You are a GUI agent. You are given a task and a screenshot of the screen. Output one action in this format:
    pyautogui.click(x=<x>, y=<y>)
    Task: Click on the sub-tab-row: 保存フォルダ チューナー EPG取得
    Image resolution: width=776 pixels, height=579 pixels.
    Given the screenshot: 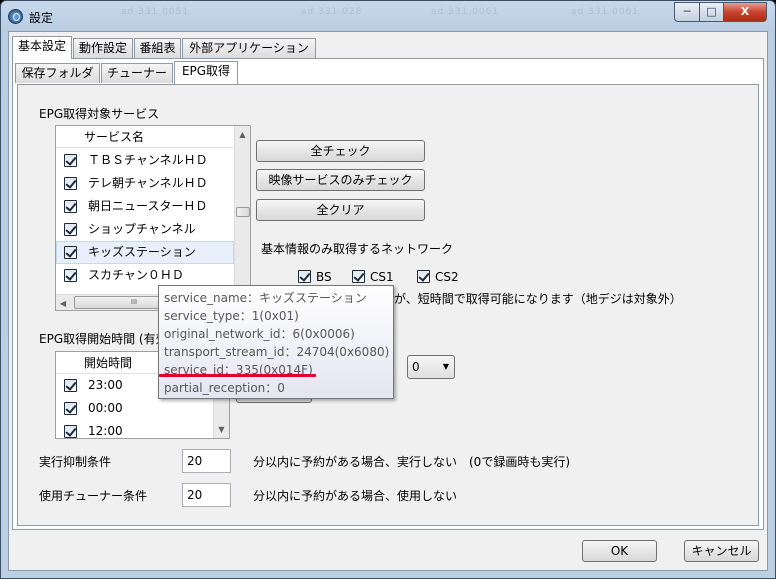 What is the action you would take?
    pyautogui.click(x=165, y=72)
    